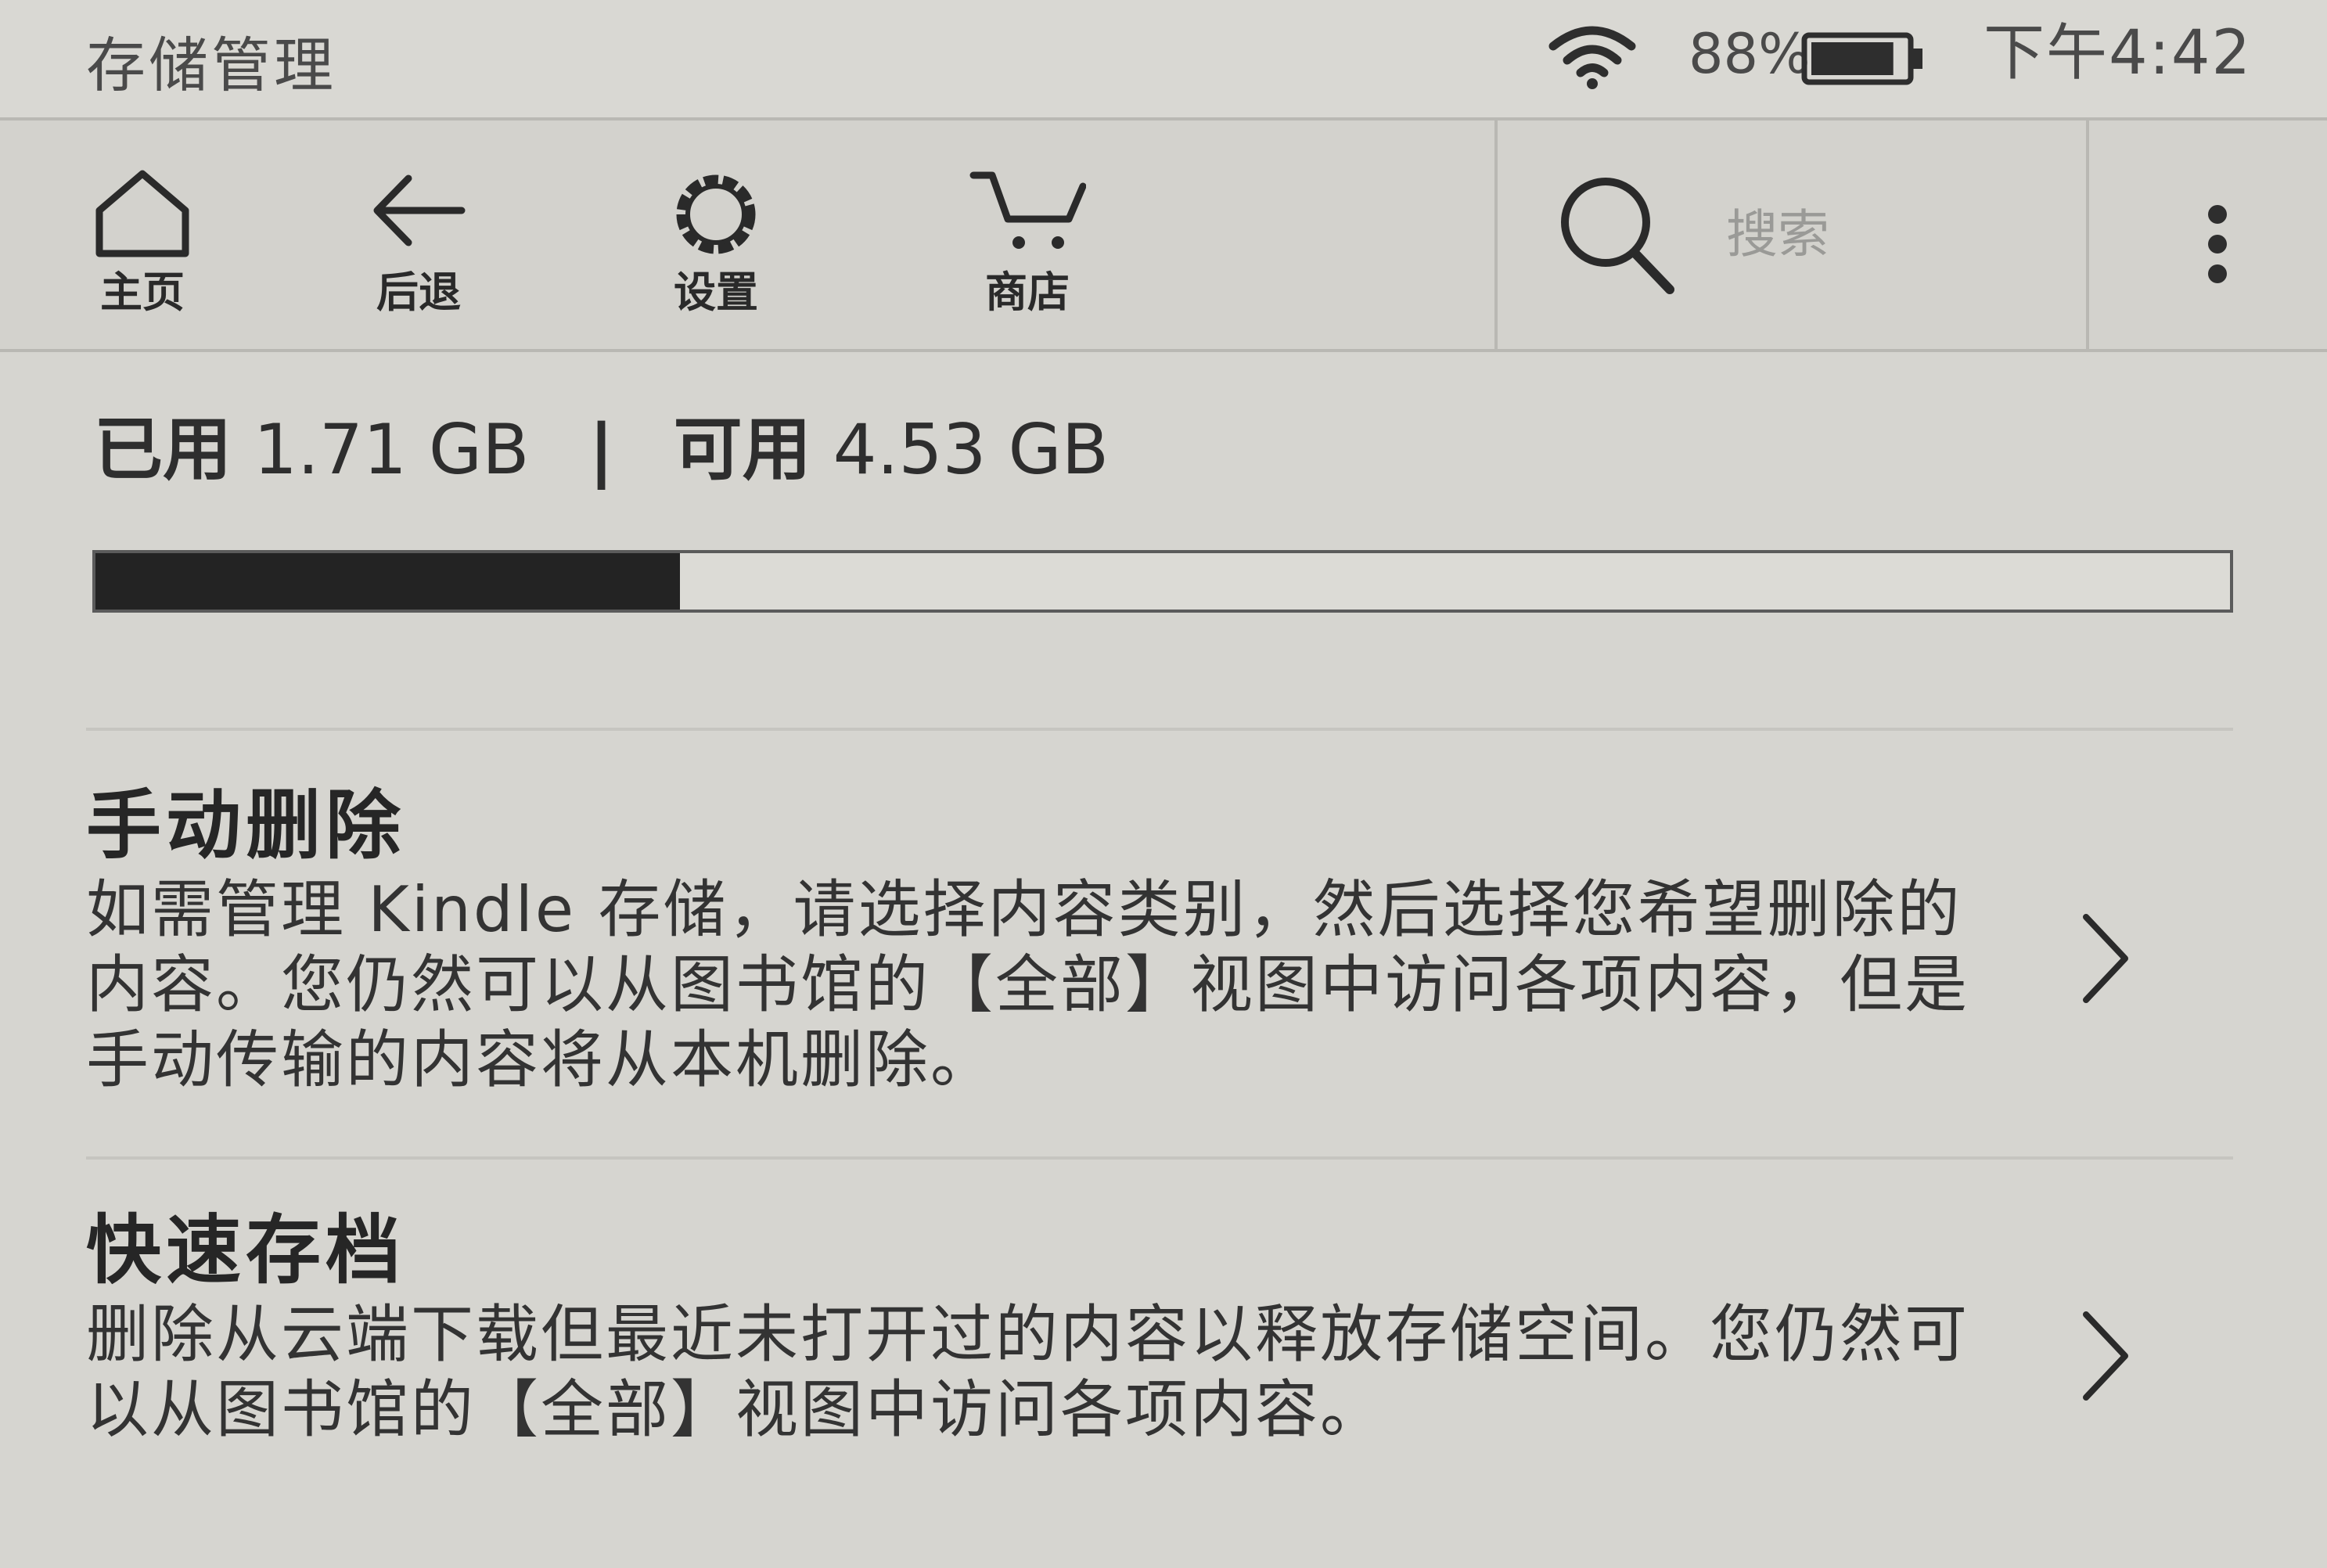 This screenshot has width=2327, height=1568. I want to click on used-value: 1.71 GB, so click(392, 449).